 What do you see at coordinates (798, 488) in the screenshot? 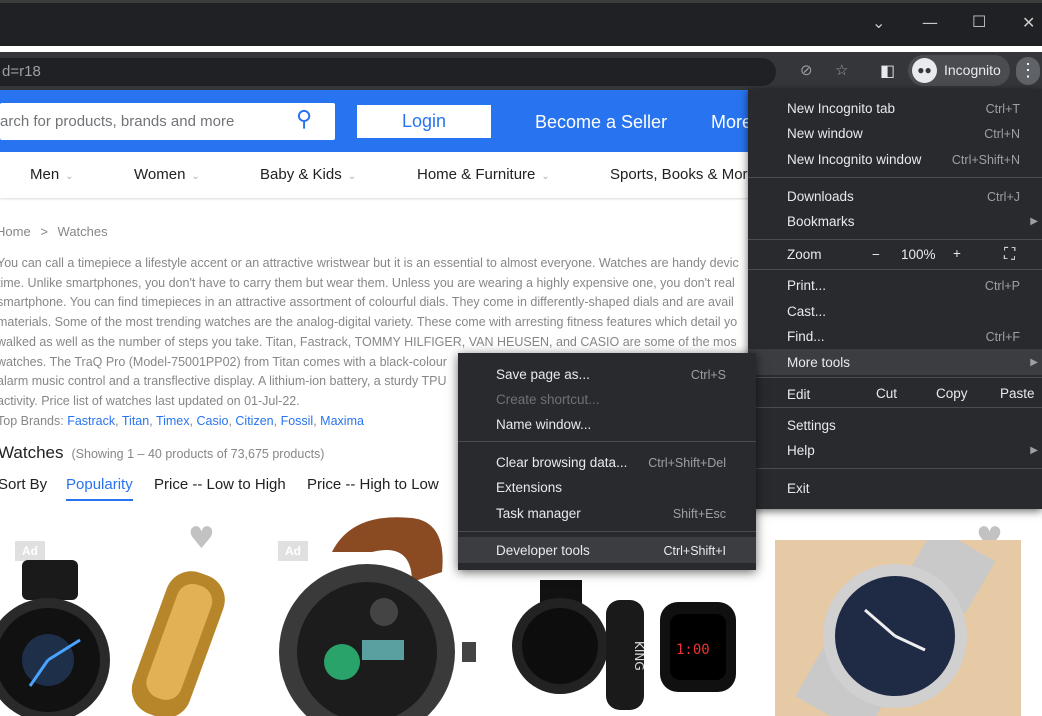
I see `menu-exit: Exit` at bounding box center [798, 488].